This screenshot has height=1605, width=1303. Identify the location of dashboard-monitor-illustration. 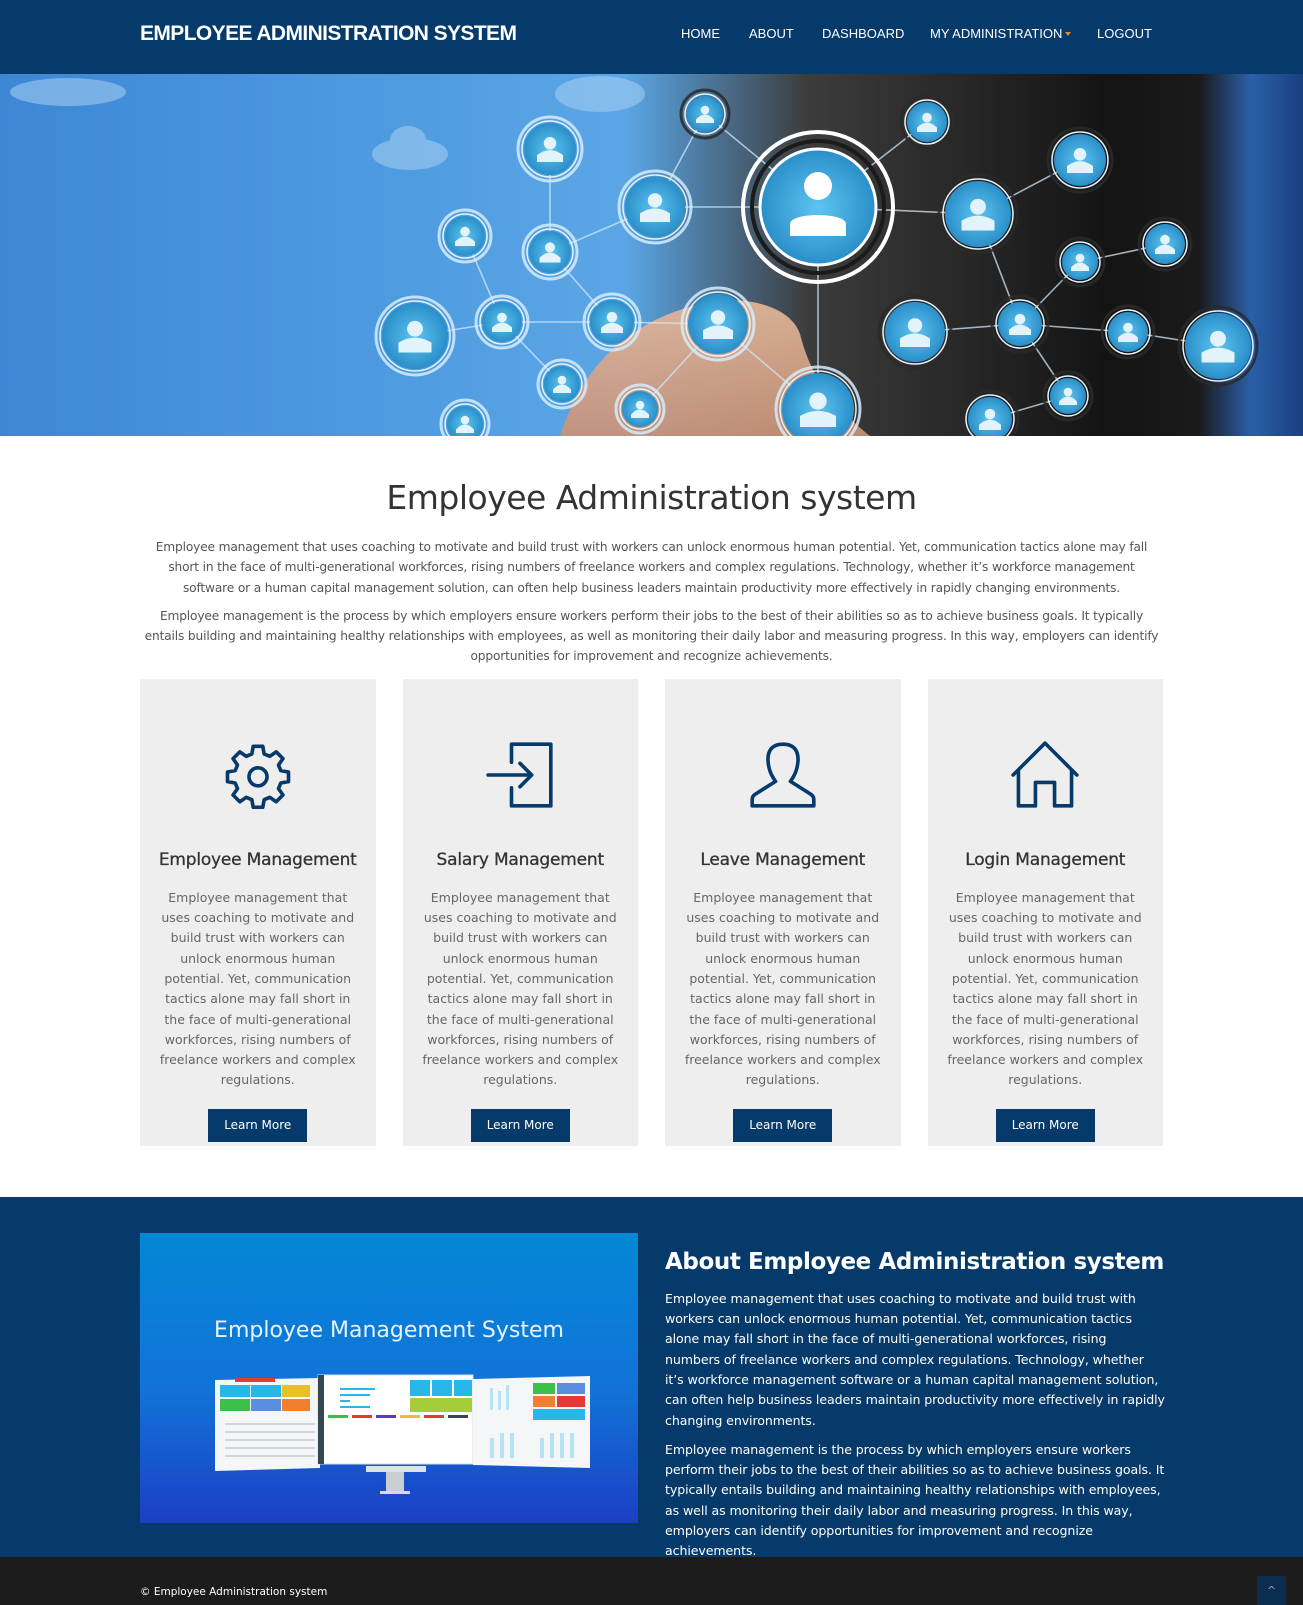
(402, 1434).